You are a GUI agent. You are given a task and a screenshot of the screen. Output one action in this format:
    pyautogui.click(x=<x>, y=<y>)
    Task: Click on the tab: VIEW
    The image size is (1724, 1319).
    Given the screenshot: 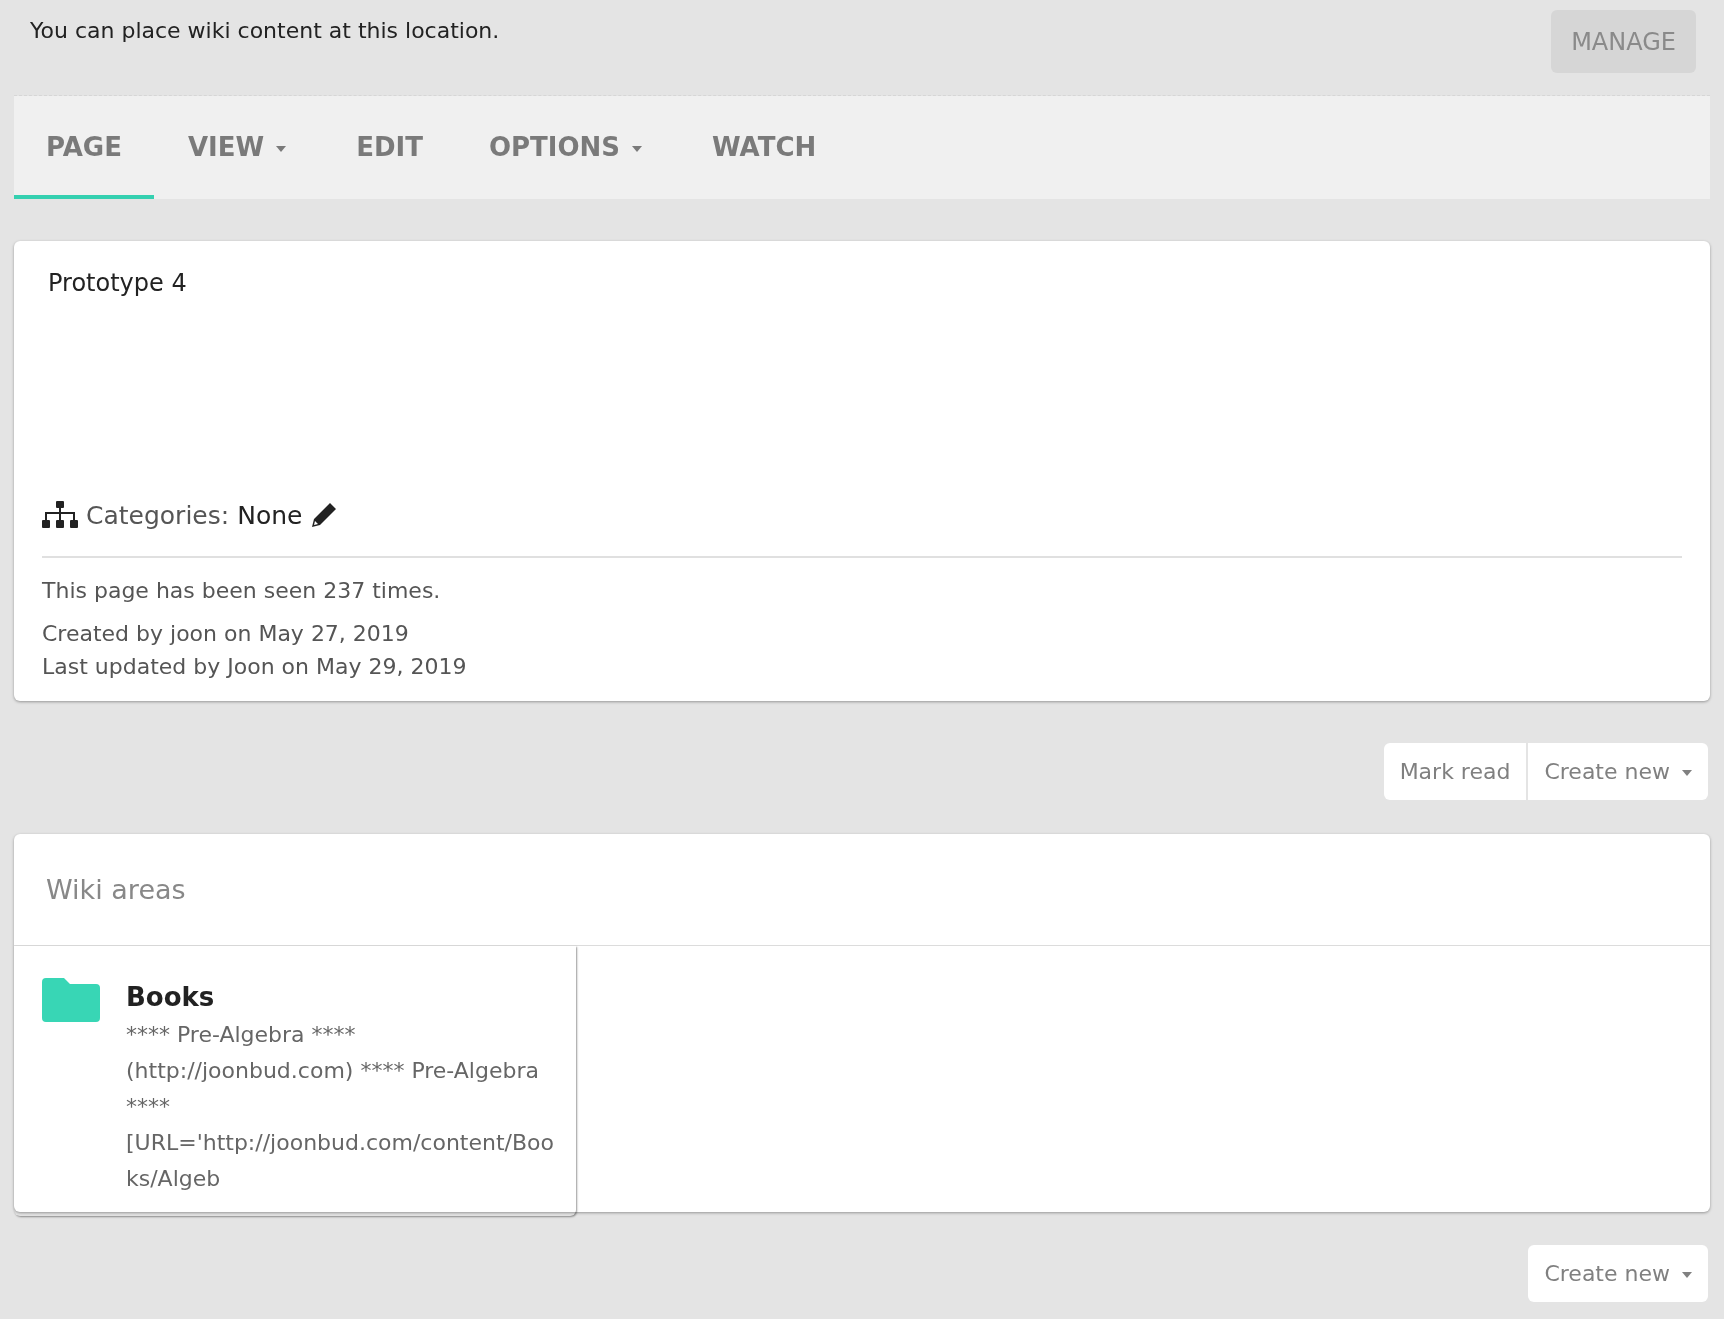 What is the action you would take?
    pyautogui.click(x=239, y=147)
    